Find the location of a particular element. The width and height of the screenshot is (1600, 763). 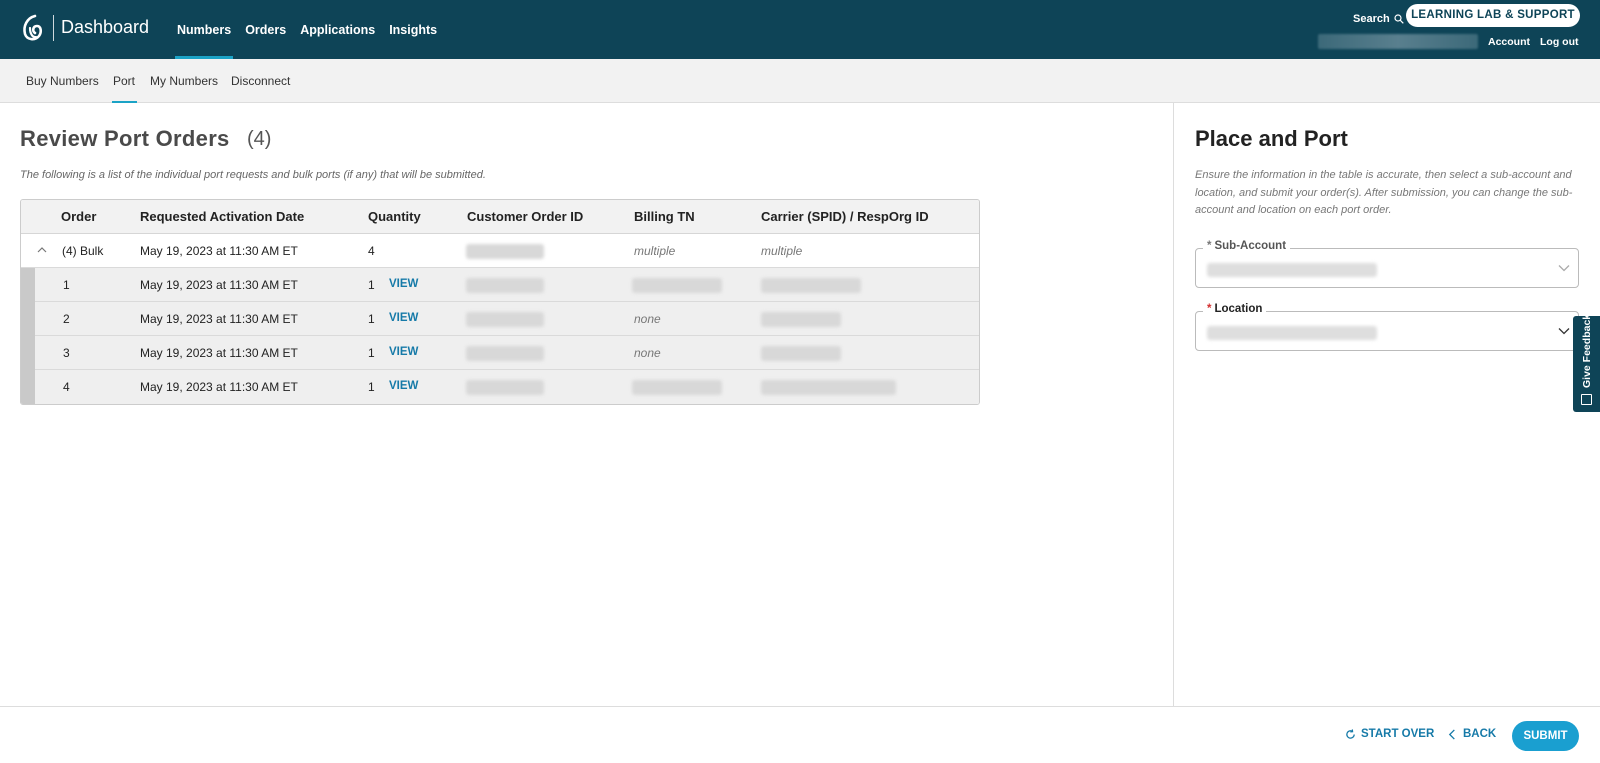

order-cell: 1 is located at coordinates (66, 285).